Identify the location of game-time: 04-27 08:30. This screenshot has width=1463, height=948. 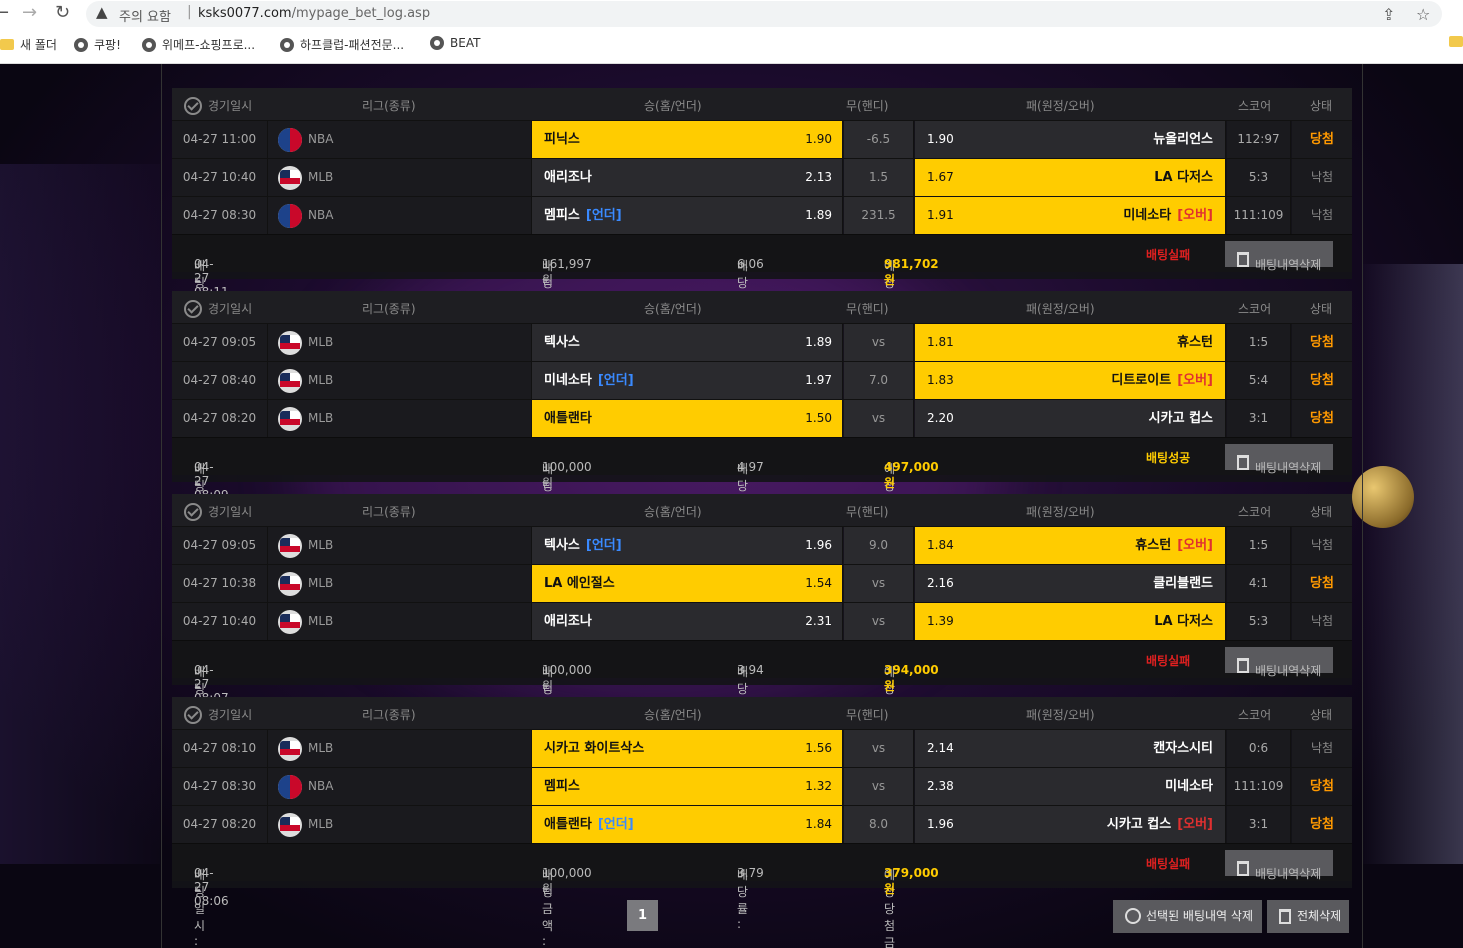
(220, 215).